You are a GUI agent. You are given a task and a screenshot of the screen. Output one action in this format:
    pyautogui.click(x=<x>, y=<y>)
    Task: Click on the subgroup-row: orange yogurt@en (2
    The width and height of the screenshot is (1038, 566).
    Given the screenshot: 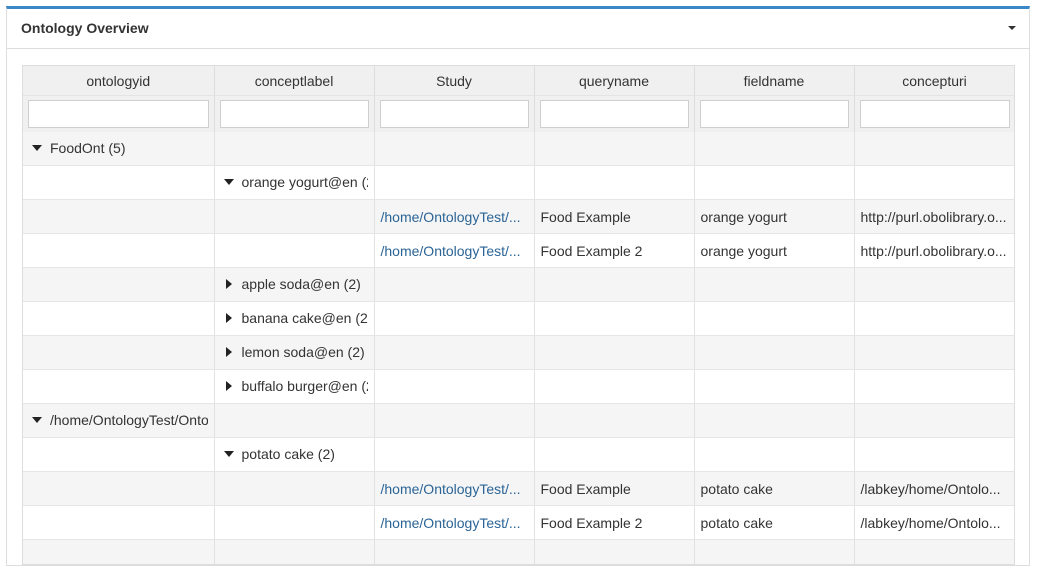 What is the action you would take?
    pyautogui.click(x=518, y=182)
    